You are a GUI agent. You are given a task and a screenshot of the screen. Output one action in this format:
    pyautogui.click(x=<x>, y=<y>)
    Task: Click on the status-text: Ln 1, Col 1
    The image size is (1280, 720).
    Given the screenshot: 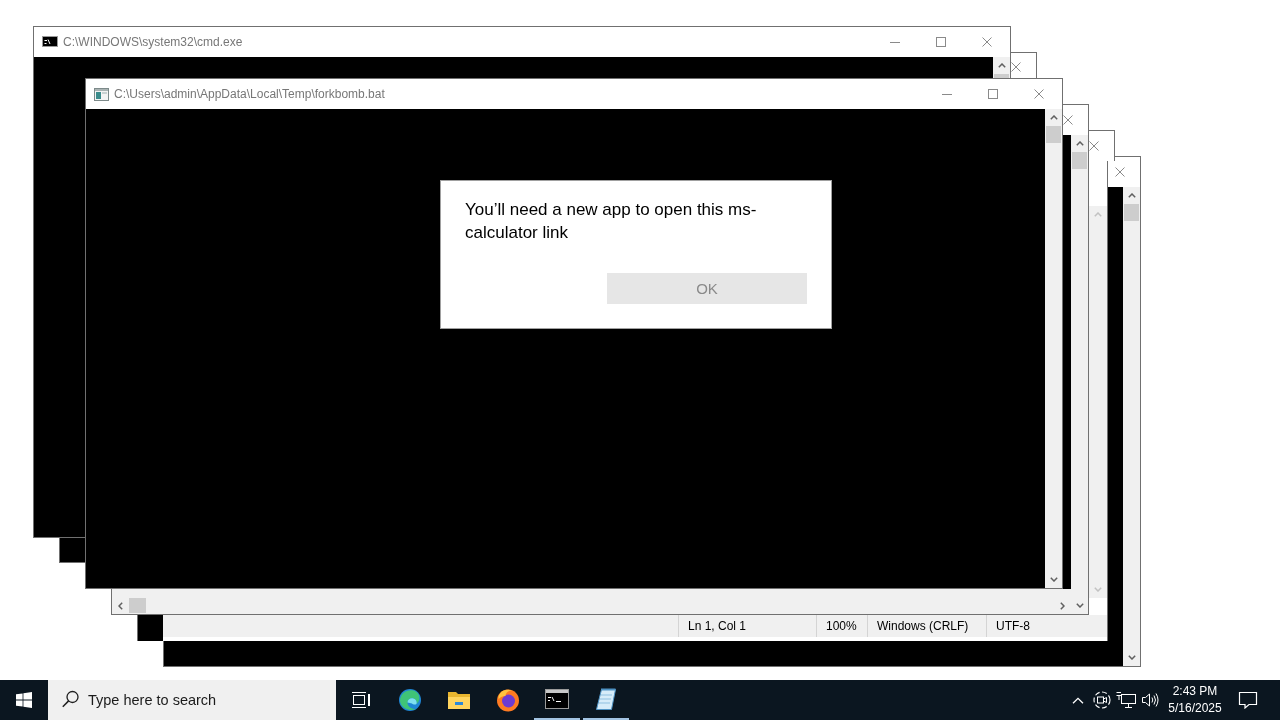 What is the action you would take?
    pyautogui.click(x=747, y=626)
    